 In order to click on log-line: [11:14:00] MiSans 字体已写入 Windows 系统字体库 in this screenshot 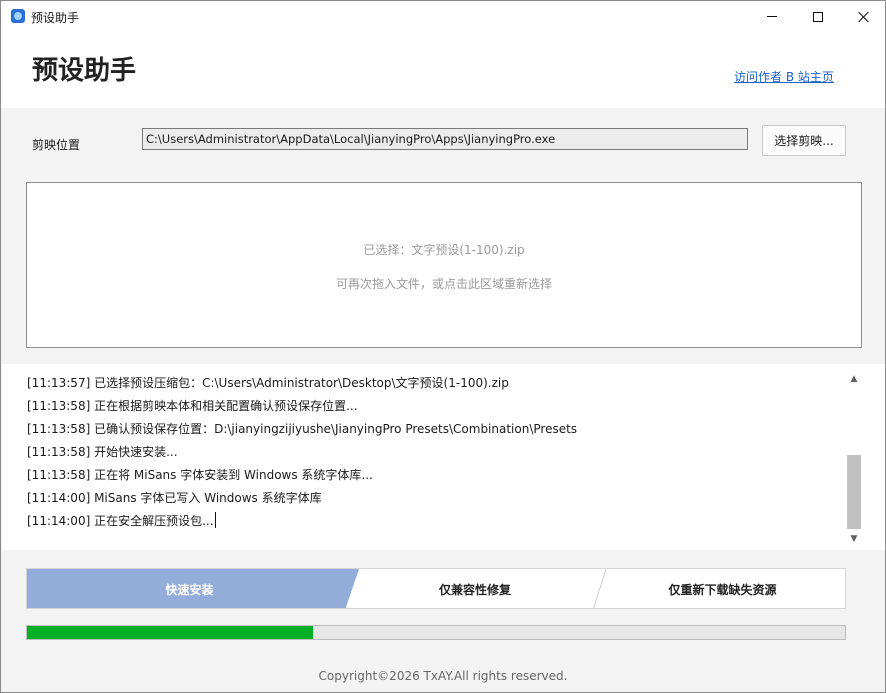, I will do `click(174, 498)`.